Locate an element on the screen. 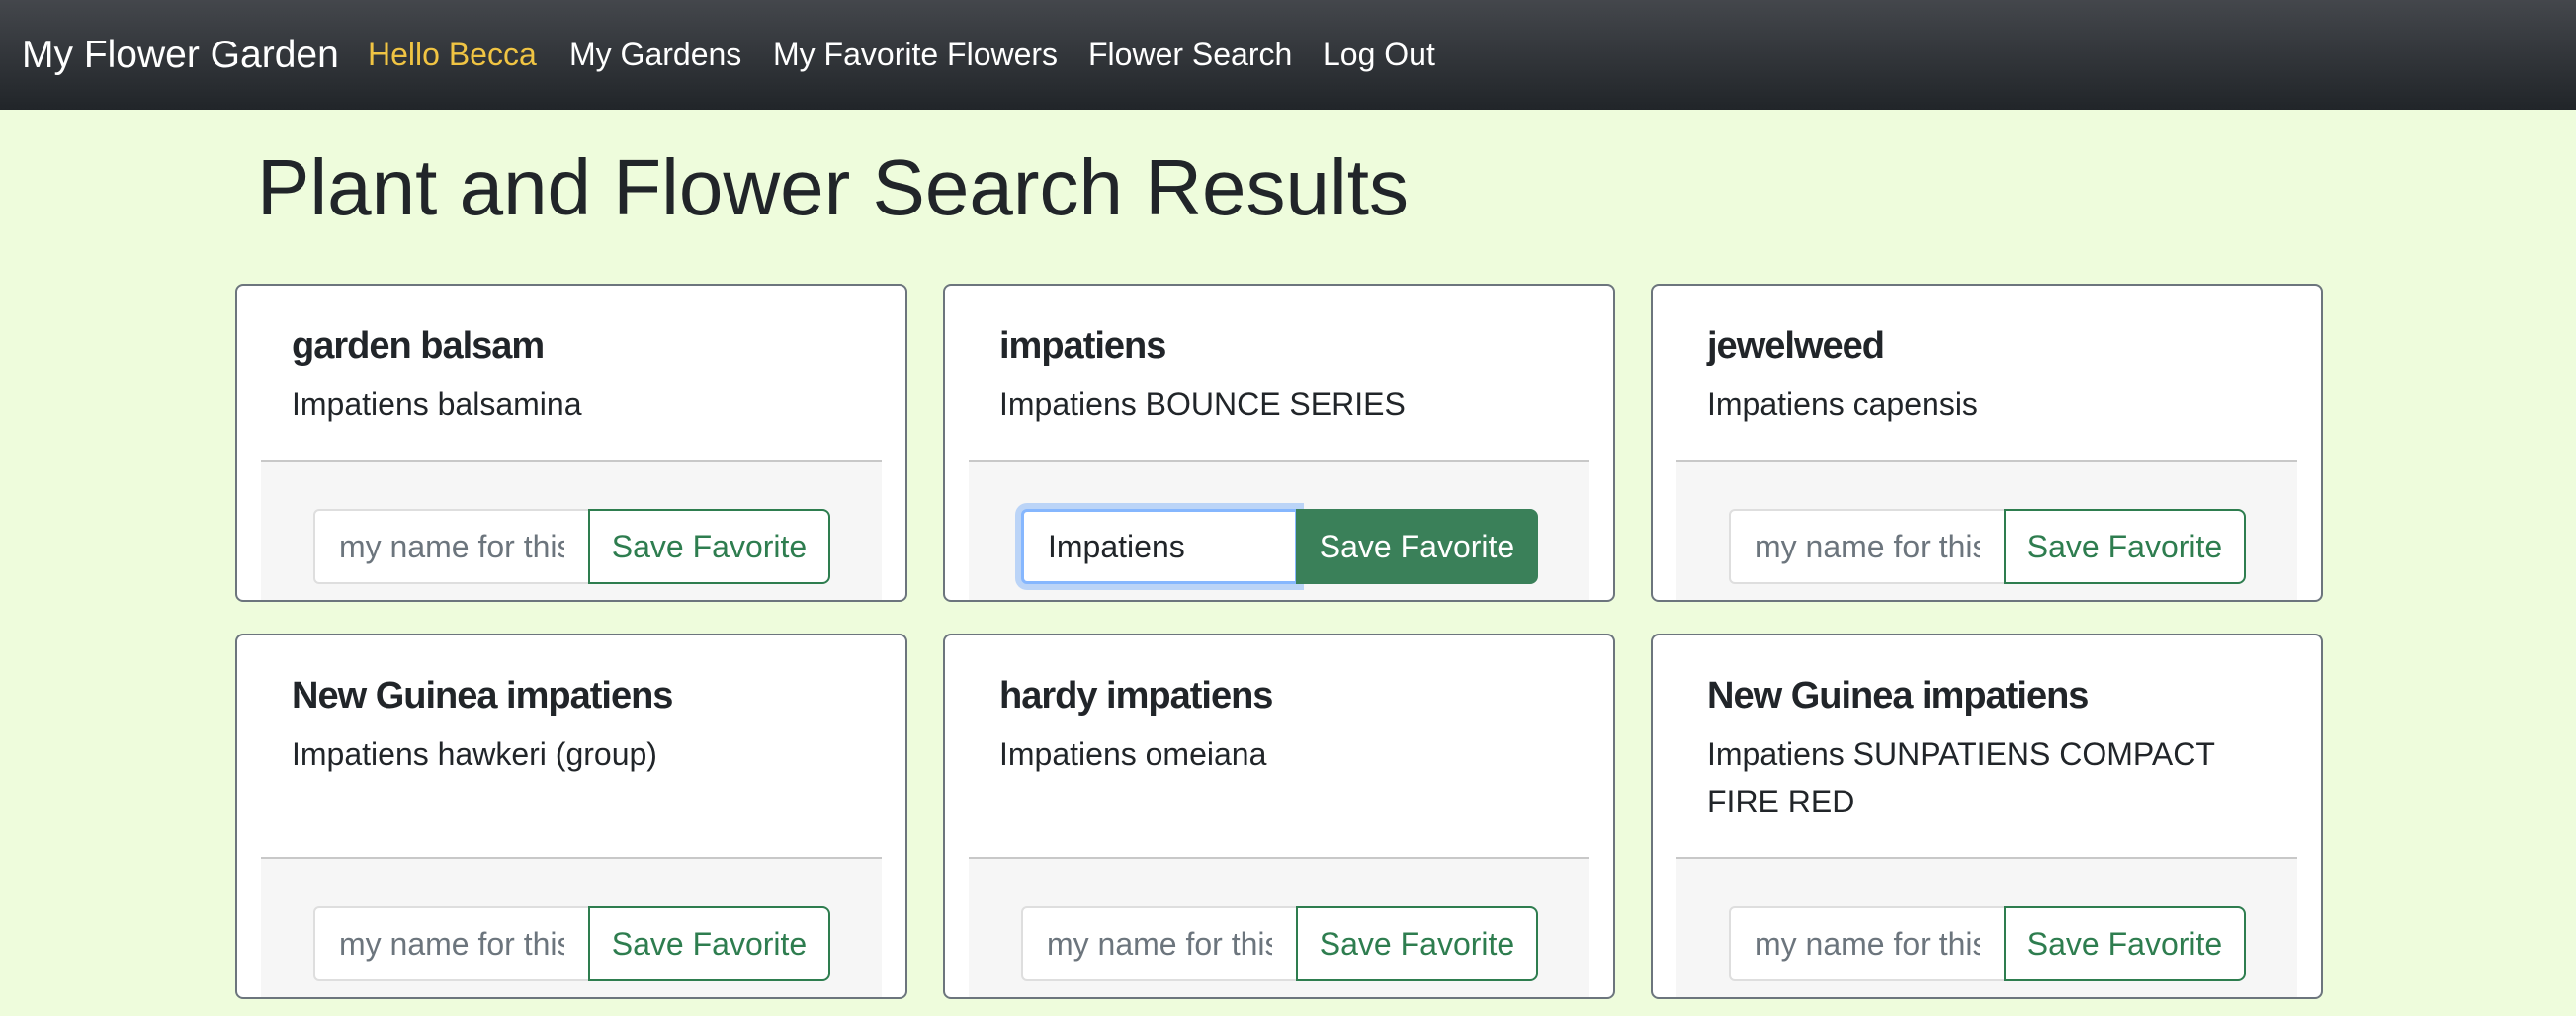 The height and width of the screenshot is (1016, 2576). flower-common-name: jewelweed is located at coordinates (1796, 346).